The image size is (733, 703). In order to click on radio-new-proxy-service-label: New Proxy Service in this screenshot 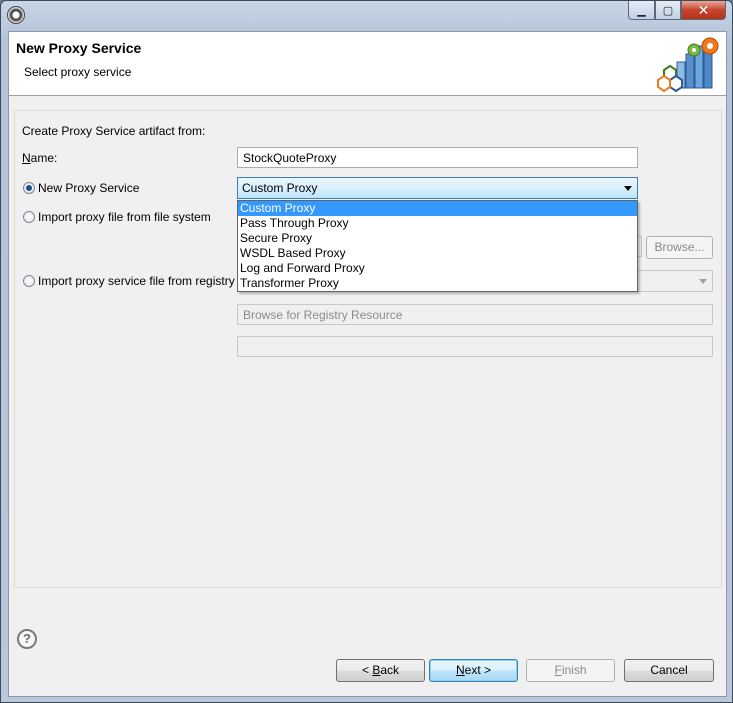, I will do `click(88, 188)`.